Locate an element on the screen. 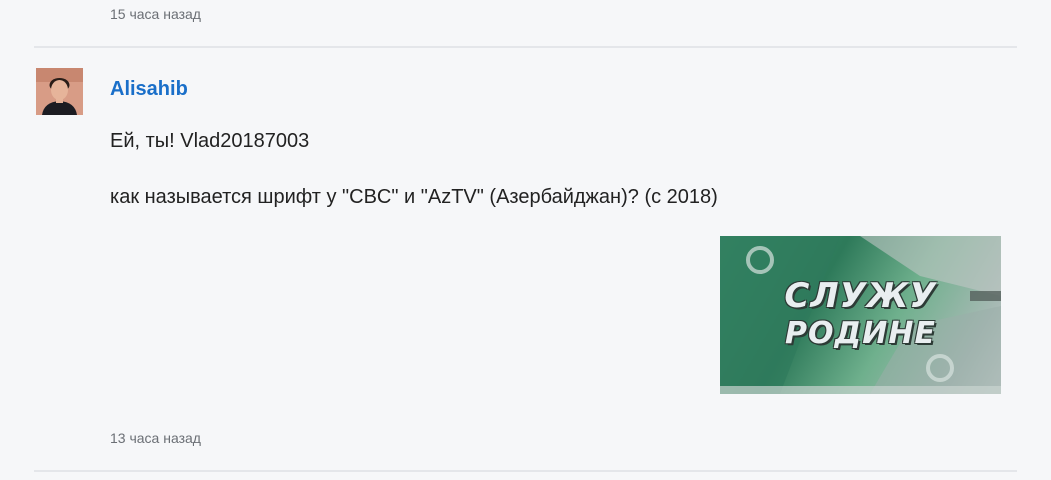 The width and height of the screenshot is (1051, 480). comment-image-attachment: СЛУЖУ РОДИНЕ is located at coordinates (860, 315).